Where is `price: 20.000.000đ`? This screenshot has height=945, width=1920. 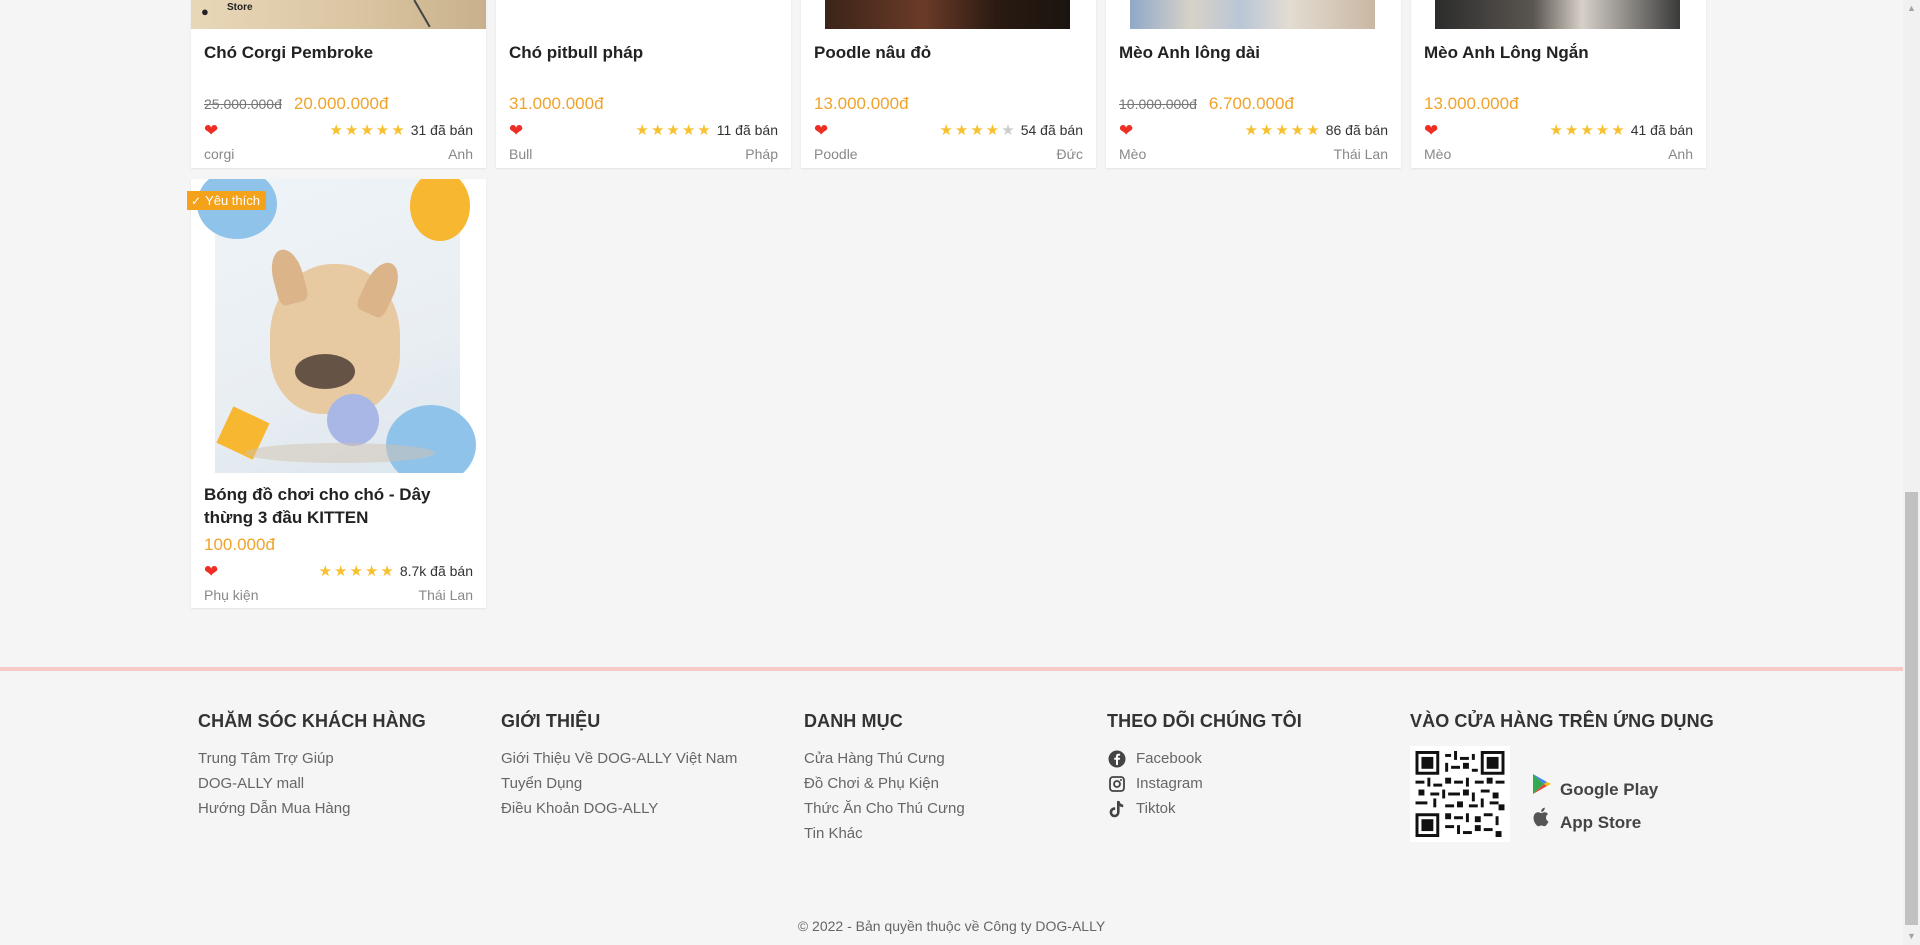
price: 20.000.000đ is located at coordinates (341, 103).